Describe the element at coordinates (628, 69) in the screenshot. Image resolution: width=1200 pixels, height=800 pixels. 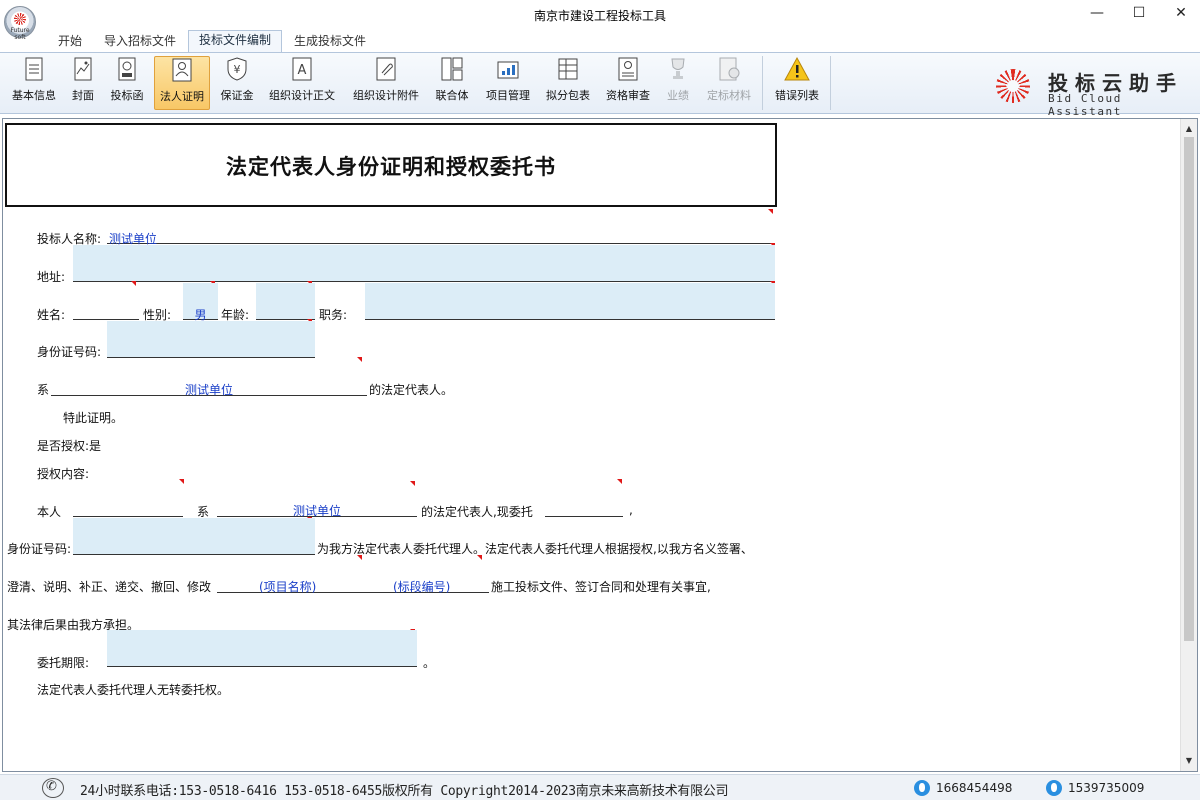
I see `qualification-icon` at that location.